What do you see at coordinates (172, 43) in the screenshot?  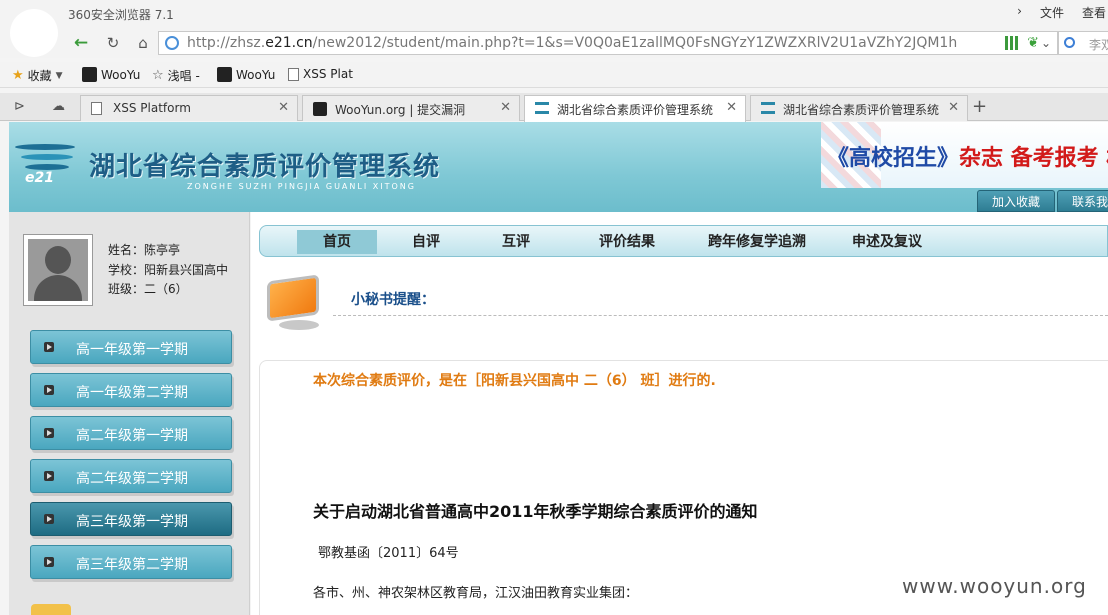 I see `globe-icon` at bounding box center [172, 43].